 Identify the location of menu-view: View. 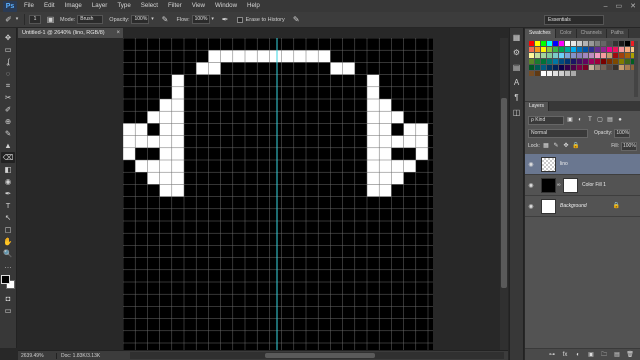
(198, 6).